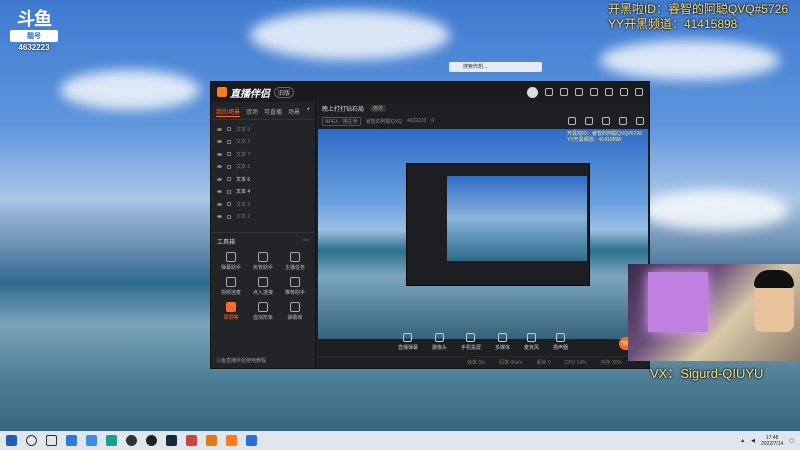 The width and height of the screenshot is (800, 450). Describe the element at coordinates (560, 342) in the screenshot. I see `source-tool-button: 扬声器` at that location.